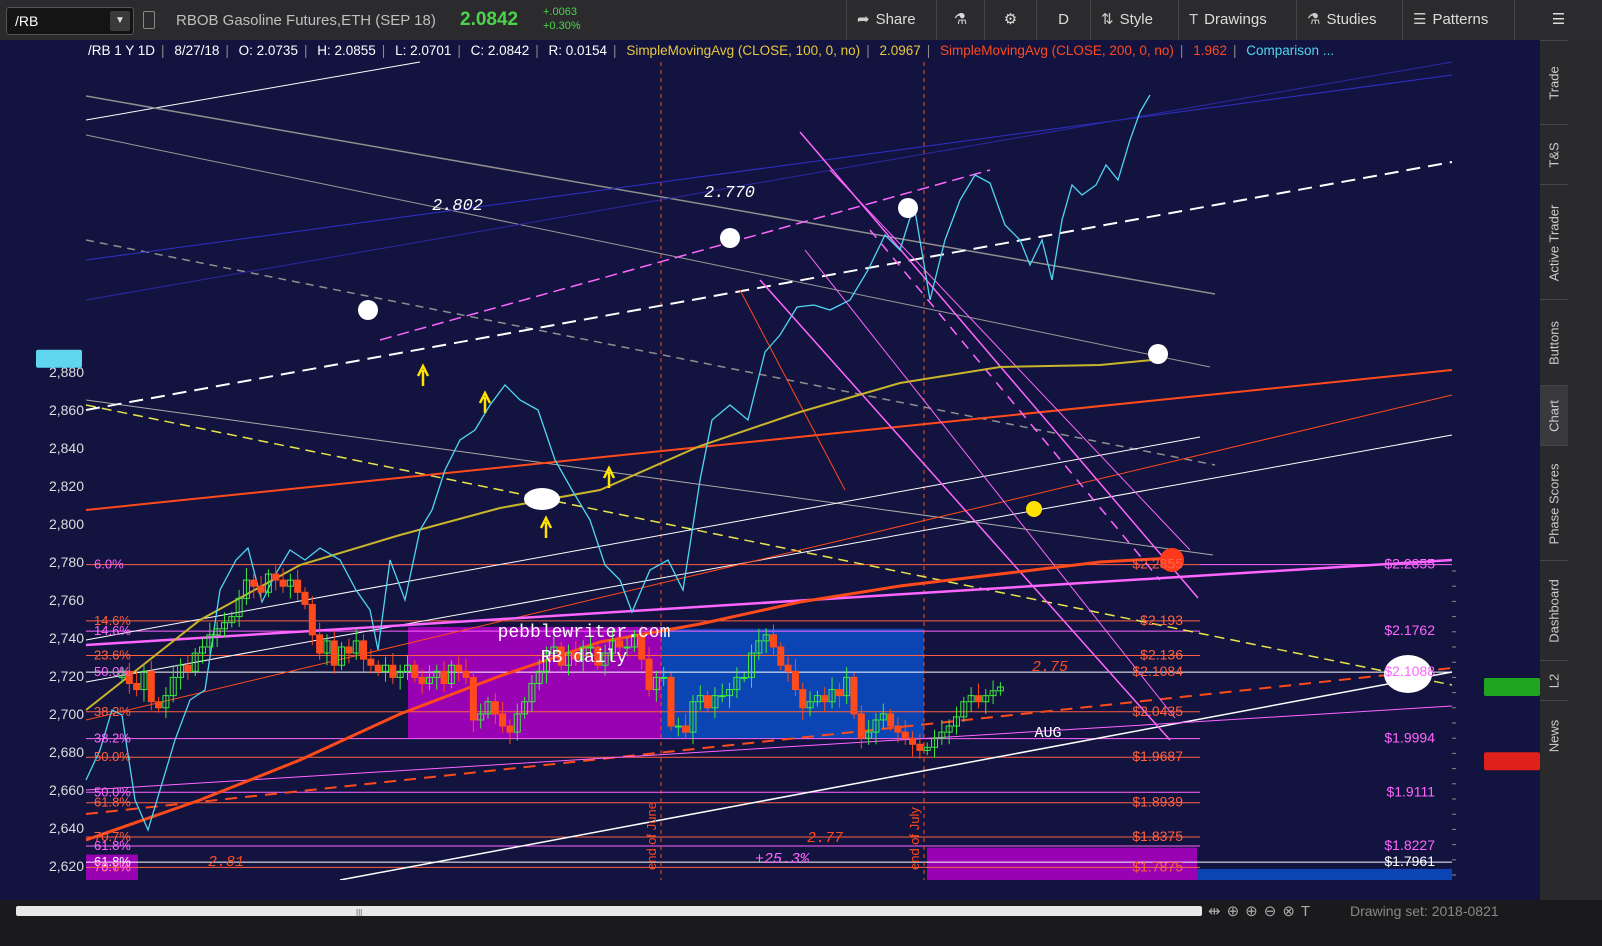 This screenshot has height=946, width=1602. I want to click on share-icon: ➦, so click(863, 19).